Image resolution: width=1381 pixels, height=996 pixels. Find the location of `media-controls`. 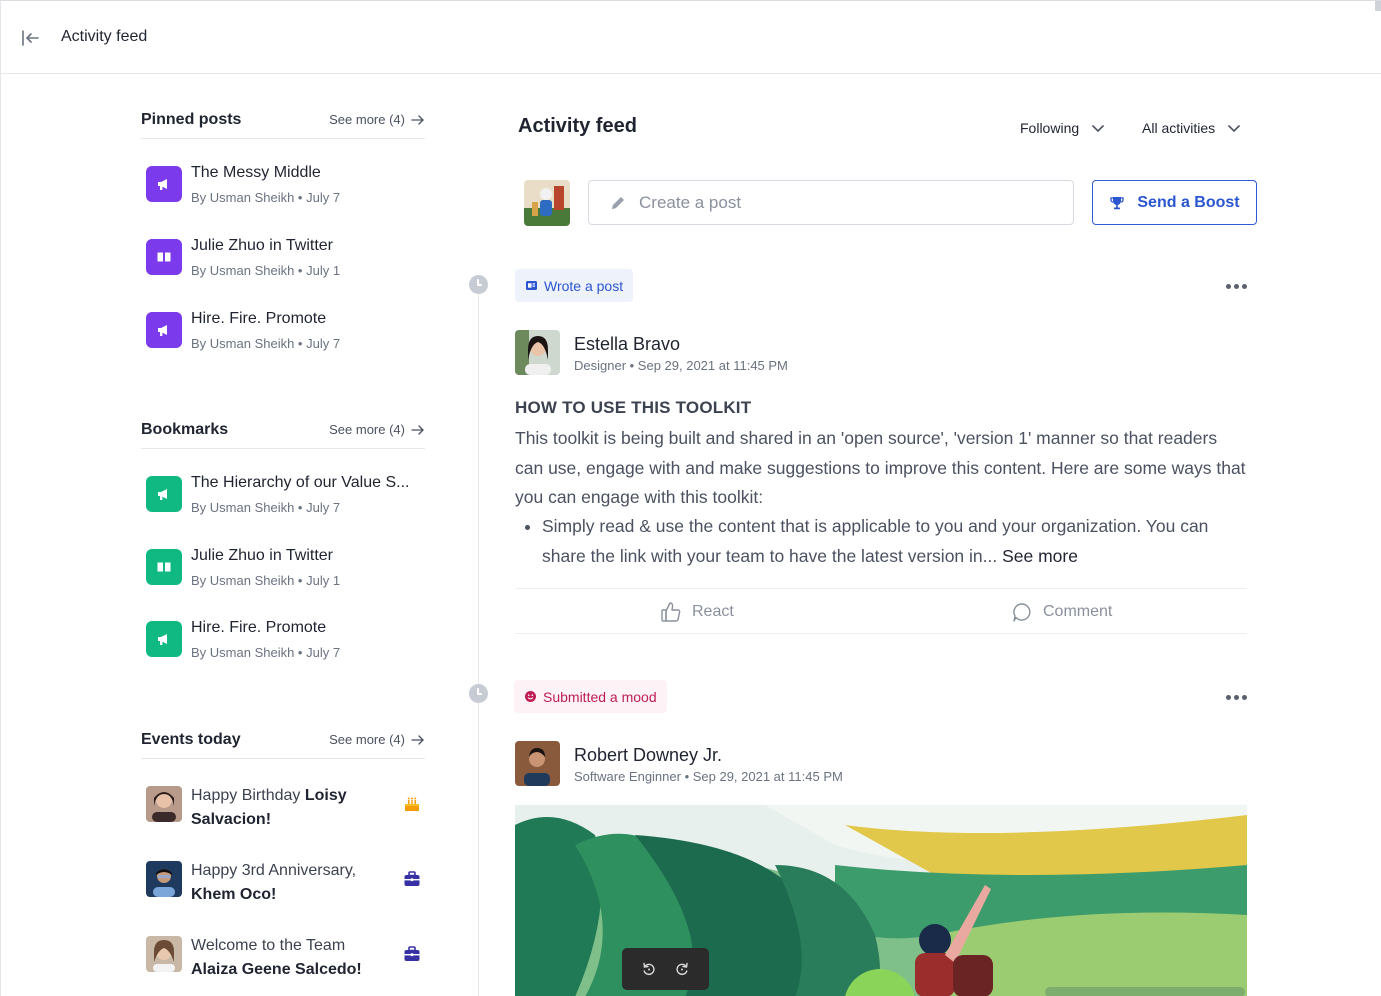

media-controls is located at coordinates (665, 969).